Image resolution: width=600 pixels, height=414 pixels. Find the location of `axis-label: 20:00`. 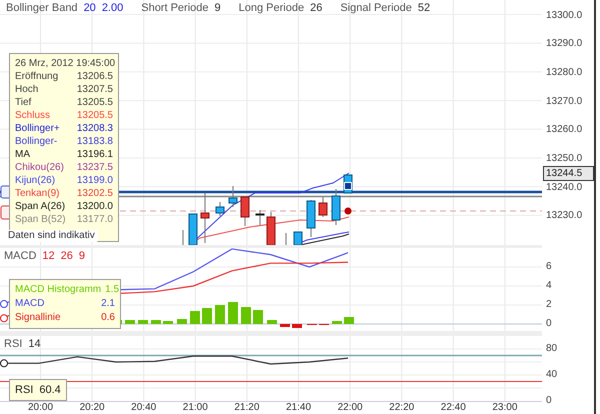

axis-label: 20:00 is located at coordinates (40, 408).